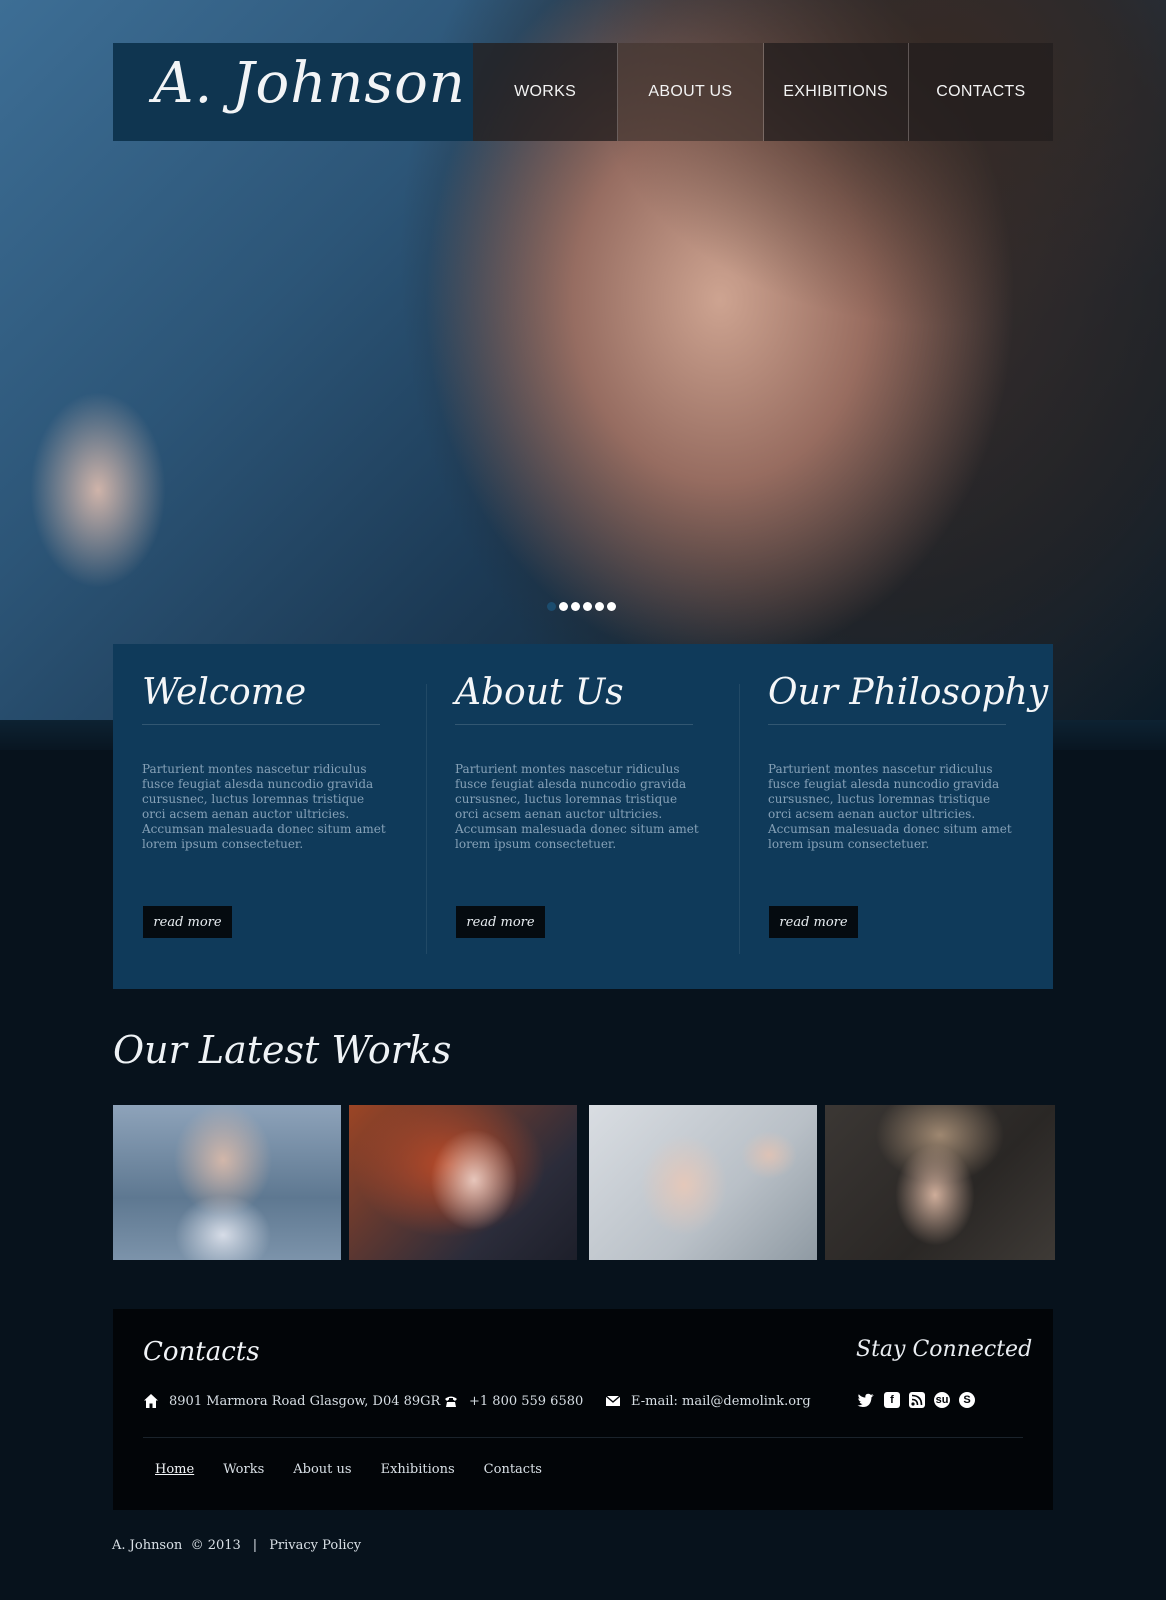  Describe the element at coordinates (176, 1545) in the screenshot. I see `copyright-text: A. Johnson © 2013` at that location.